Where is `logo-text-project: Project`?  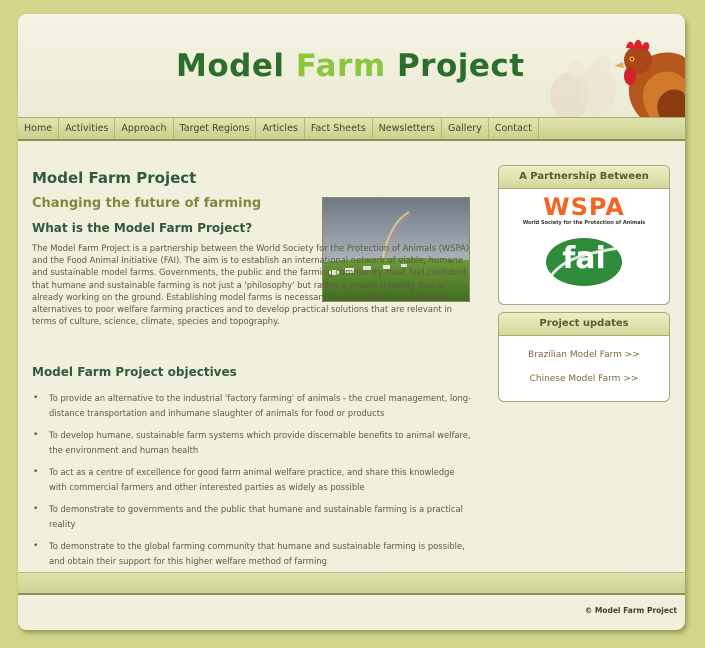
logo-text-project: Project is located at coordinates (455, 66).